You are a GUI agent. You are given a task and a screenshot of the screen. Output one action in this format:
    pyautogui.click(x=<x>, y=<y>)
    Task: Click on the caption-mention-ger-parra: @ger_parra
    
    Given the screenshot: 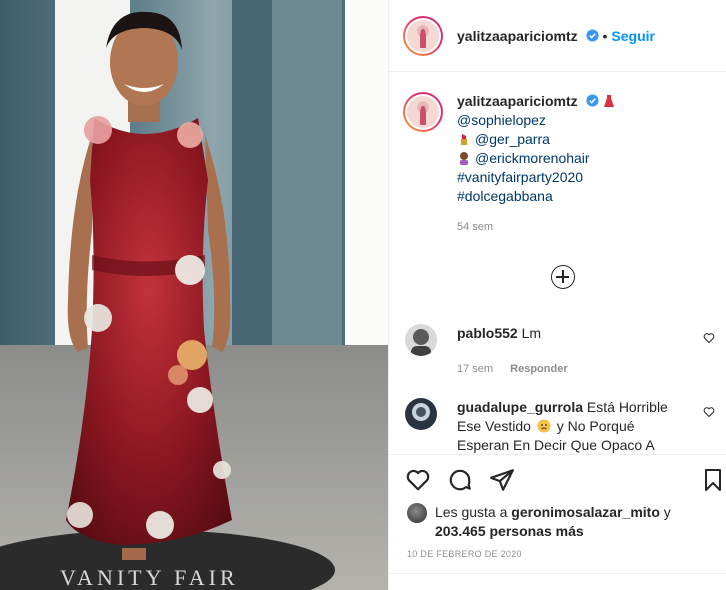 What is the action you would take?
    pyautogui.click(x=512, y=139)
    